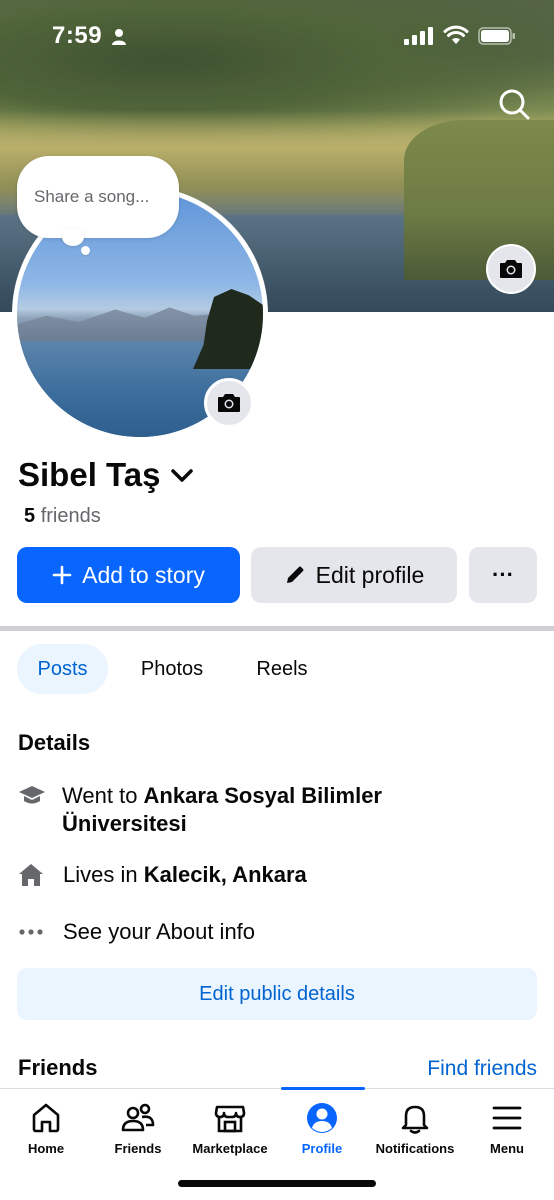 The height and width of the screenshot is (1200, 554). What do you see at coordinates (70, 516) in the screenshot?
I see `friends-count-label: friends` at bounding box center [70, 516].